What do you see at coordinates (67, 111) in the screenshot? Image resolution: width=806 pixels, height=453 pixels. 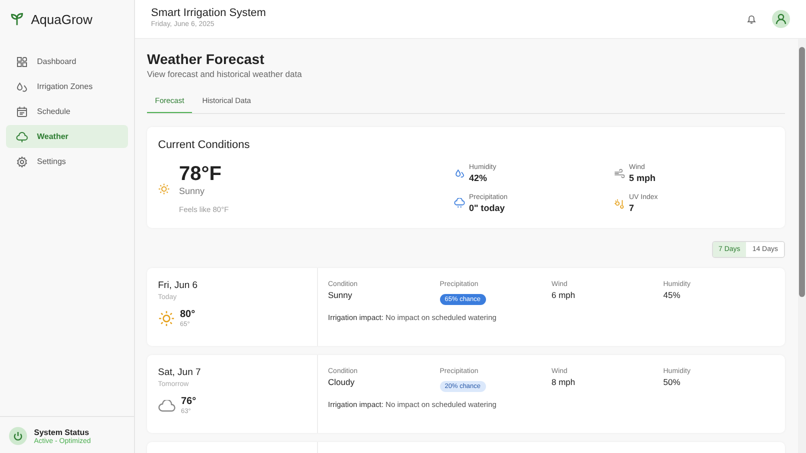 I see `sidebar-item: Schedule` at bounding box center [67, 111].